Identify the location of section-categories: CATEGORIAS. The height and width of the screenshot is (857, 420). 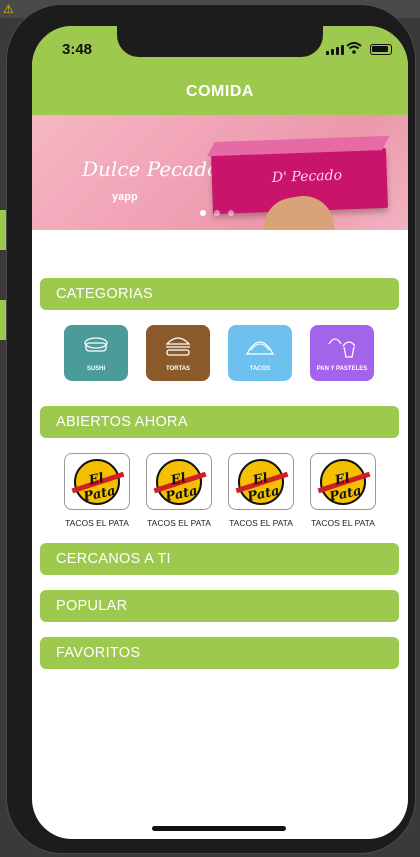
(219, 294).